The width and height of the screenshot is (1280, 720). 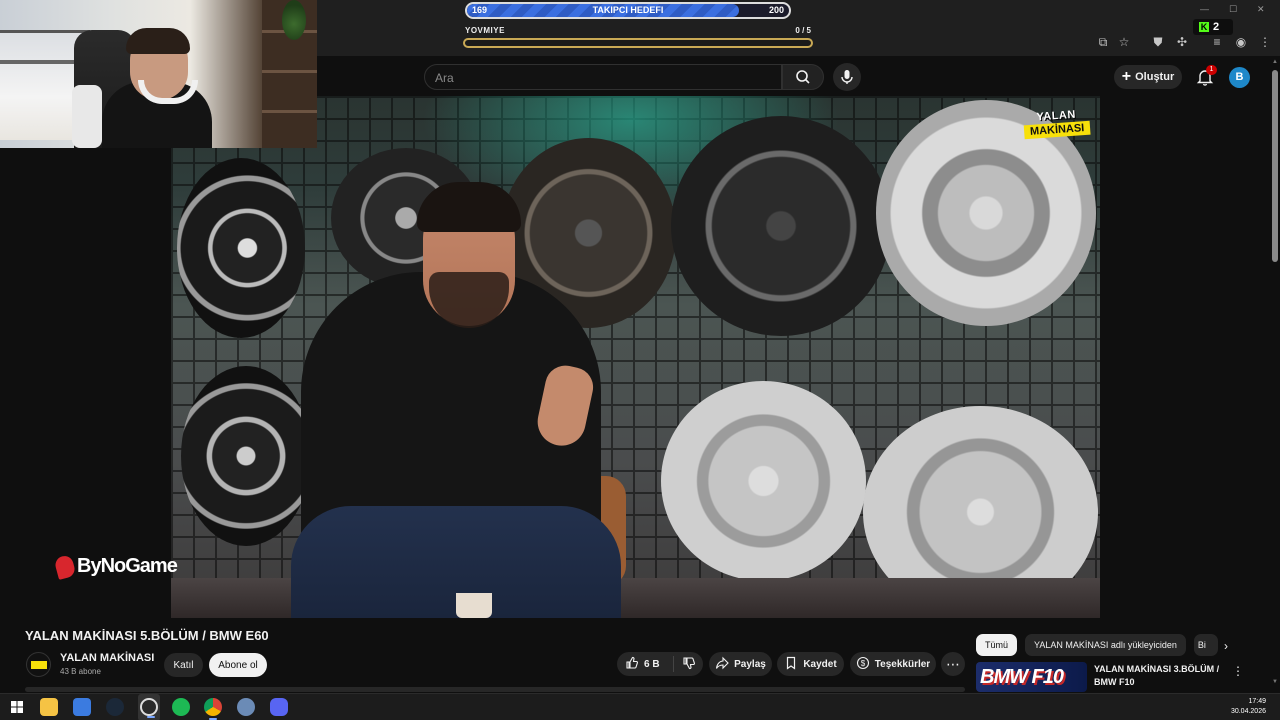 I want to click on more-horizontal-icon: ⋯, so click(x=953, y=663).